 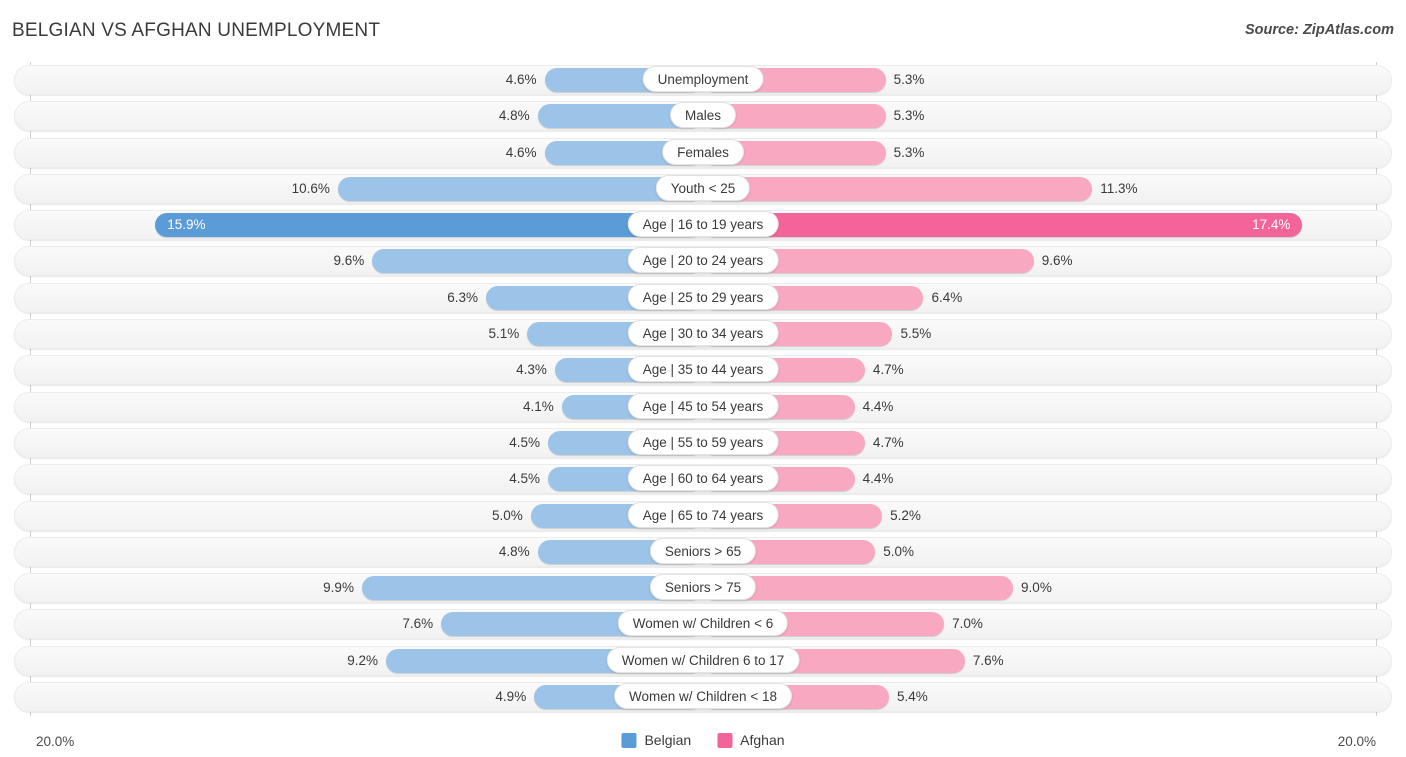 I want to click on chart-row: 5.0% 5.2% Age | 65 to 74 years, so click(x=703, y=516).